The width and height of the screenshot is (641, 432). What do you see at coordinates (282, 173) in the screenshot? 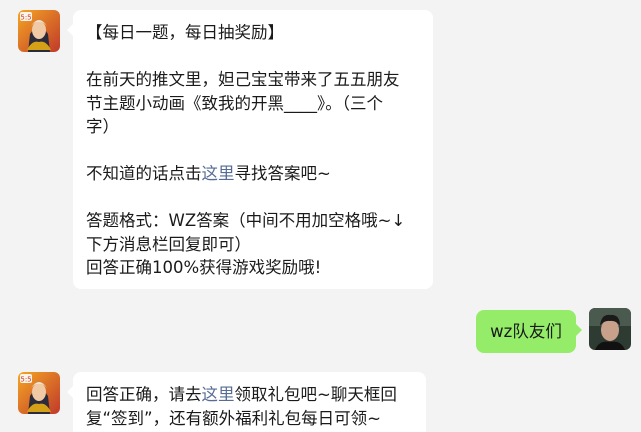
I see `message-text-part: 寻找答案吧~` at bounding box center [282, 173].